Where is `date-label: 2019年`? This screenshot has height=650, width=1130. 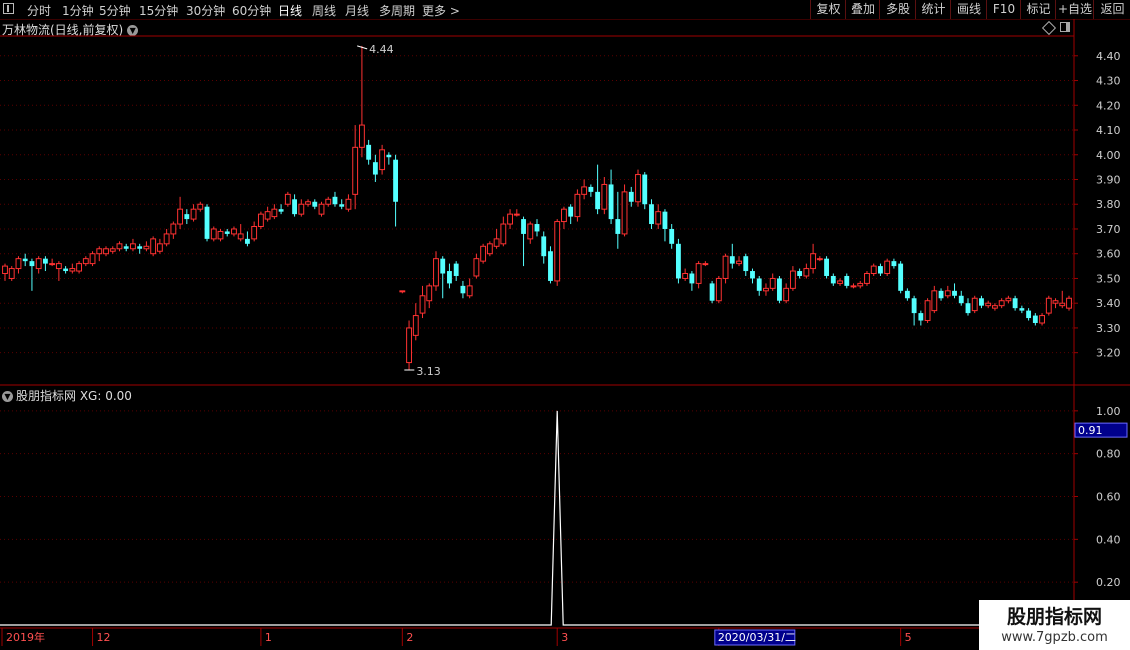
date-label: 2019年 is located at coordinates (25, 637).